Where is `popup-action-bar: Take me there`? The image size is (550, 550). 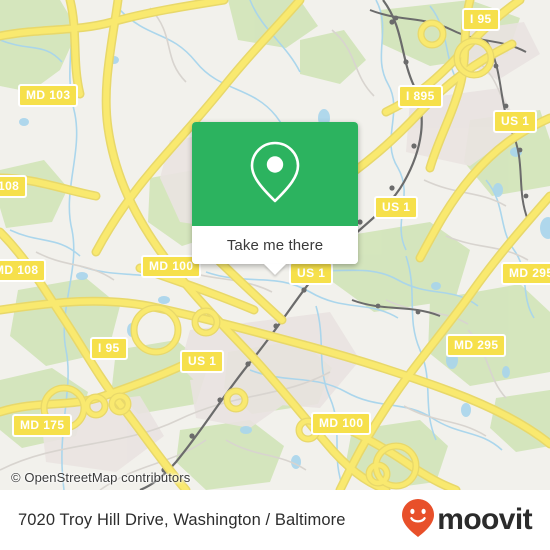 popup-action-bar: Take me there is located at coordinates (275, 250).